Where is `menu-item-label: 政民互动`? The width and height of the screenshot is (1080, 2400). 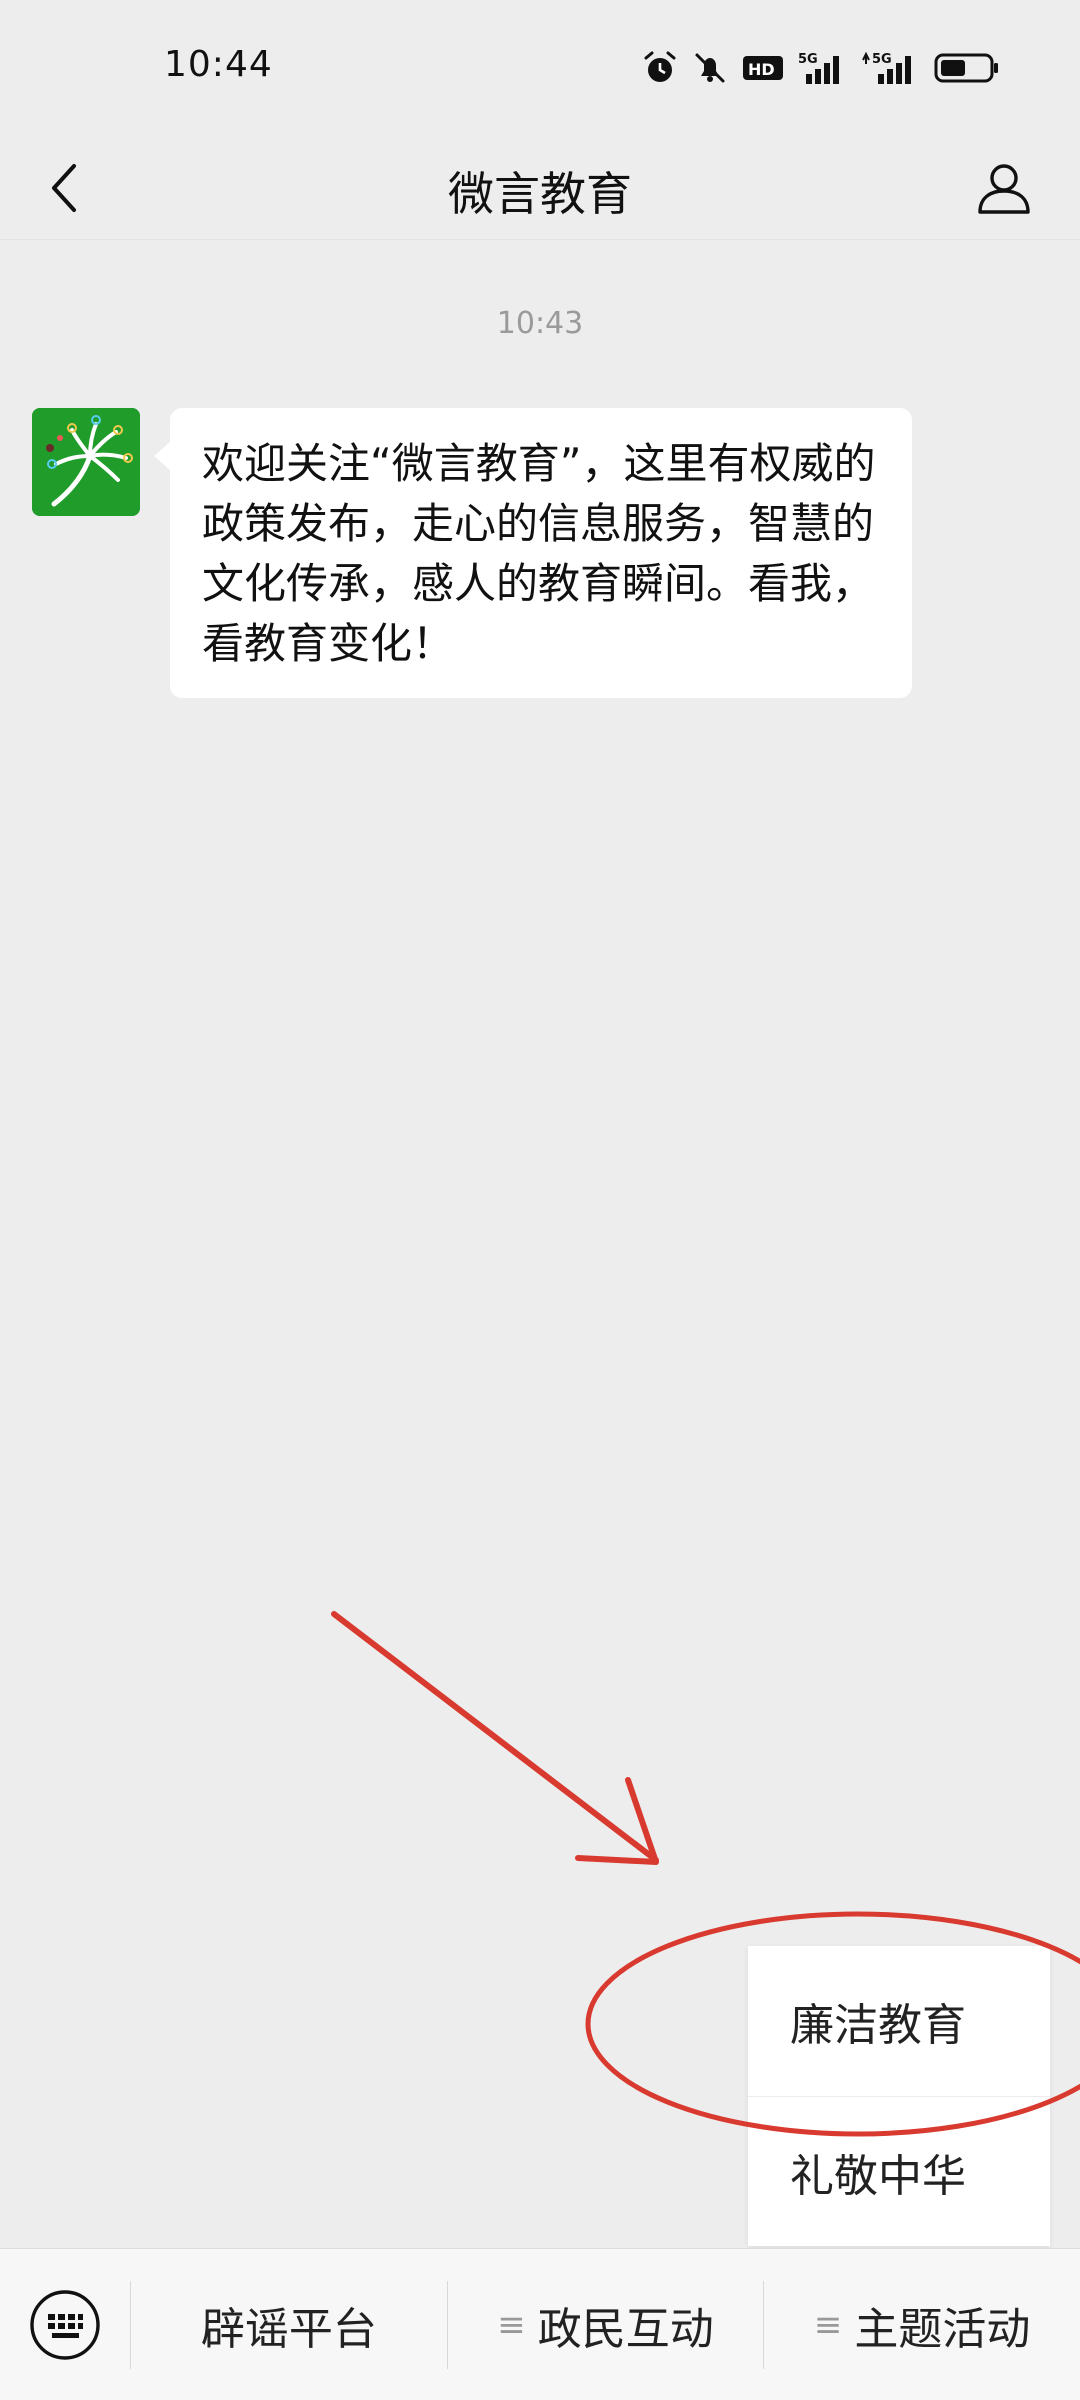 menu-item-label: 政民互动 is located at coordinates (625, 2329).